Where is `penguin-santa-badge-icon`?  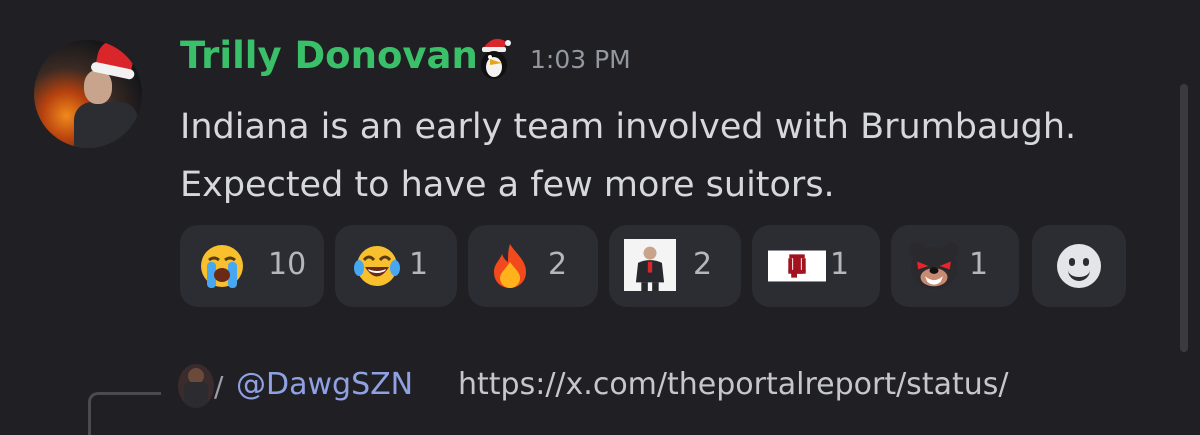 penguin-santa-badge-icon is located at coordinates (496, 58).